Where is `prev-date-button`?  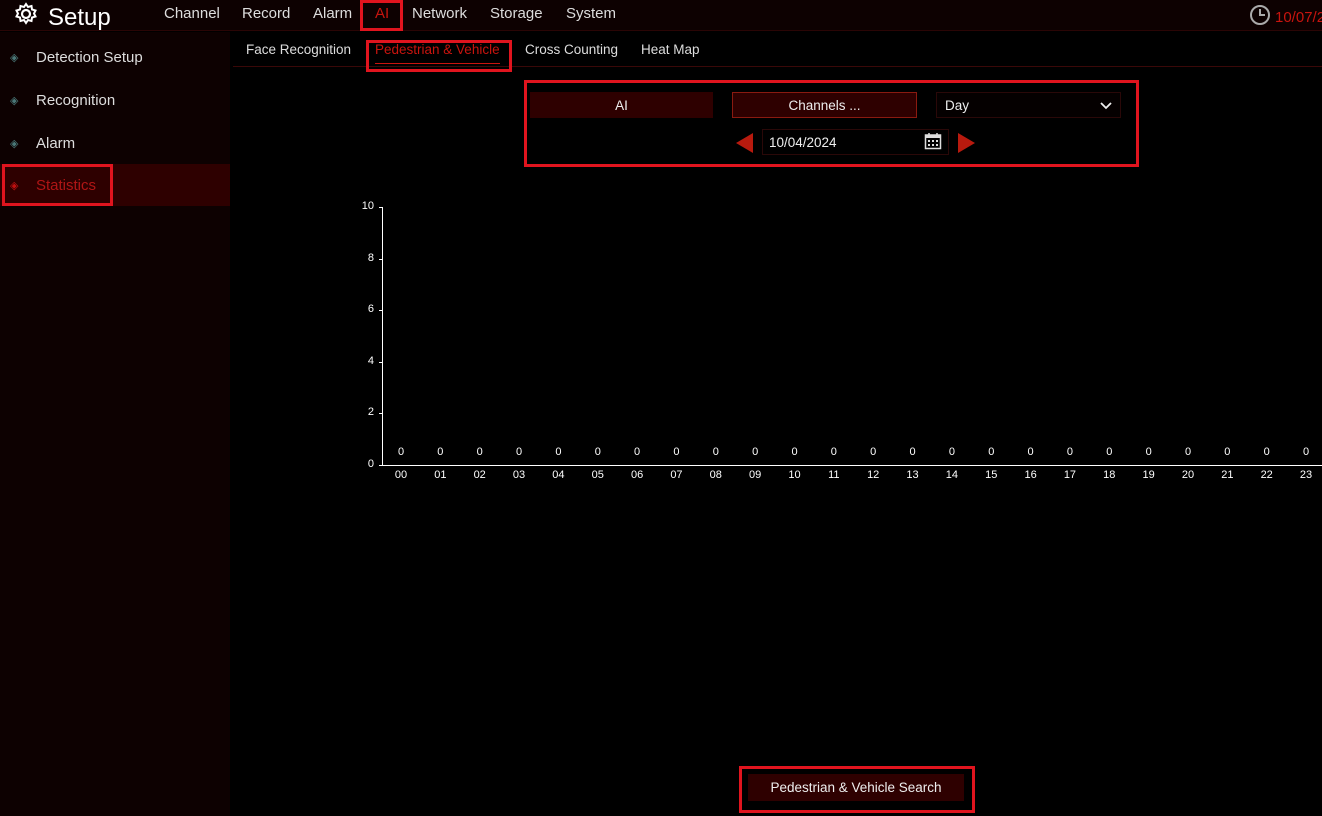 prev-date-button is located at coordinates (745, 145).